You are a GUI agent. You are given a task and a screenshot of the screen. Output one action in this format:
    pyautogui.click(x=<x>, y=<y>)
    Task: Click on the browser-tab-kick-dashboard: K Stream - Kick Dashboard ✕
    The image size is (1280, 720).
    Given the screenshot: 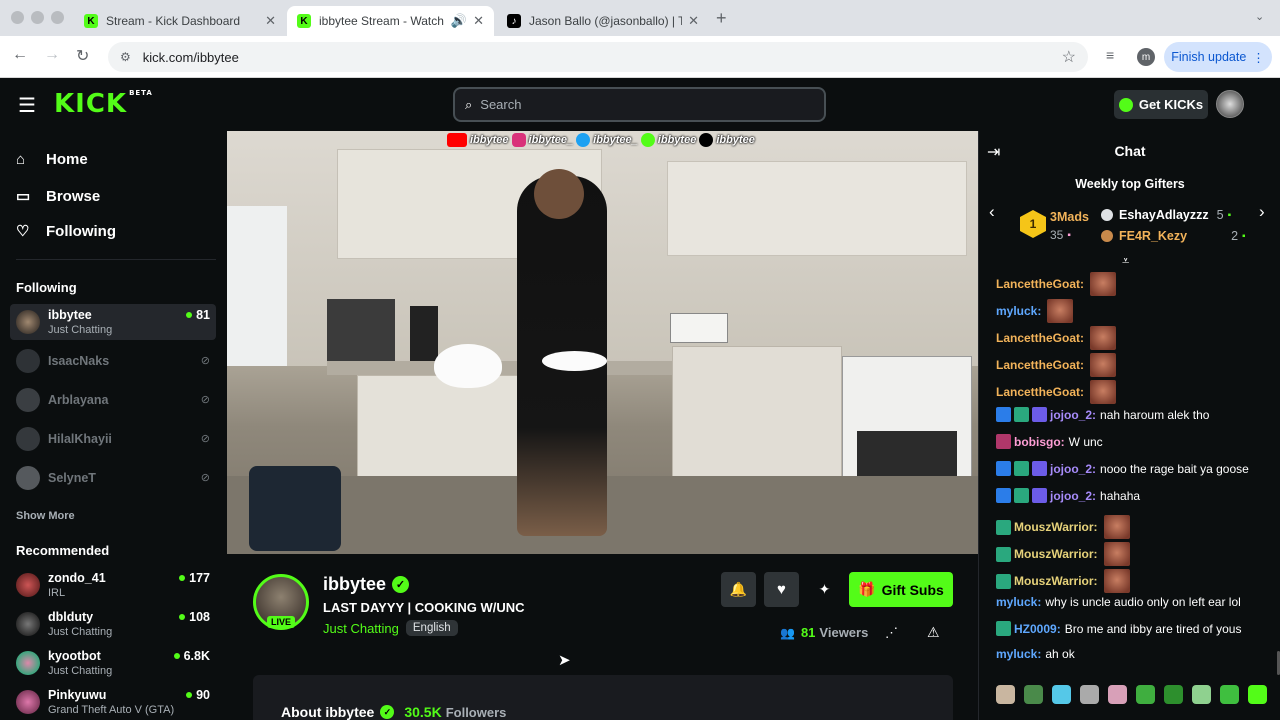 What is the action you would take?
    pyautogui.click(x=180, y=21)
    